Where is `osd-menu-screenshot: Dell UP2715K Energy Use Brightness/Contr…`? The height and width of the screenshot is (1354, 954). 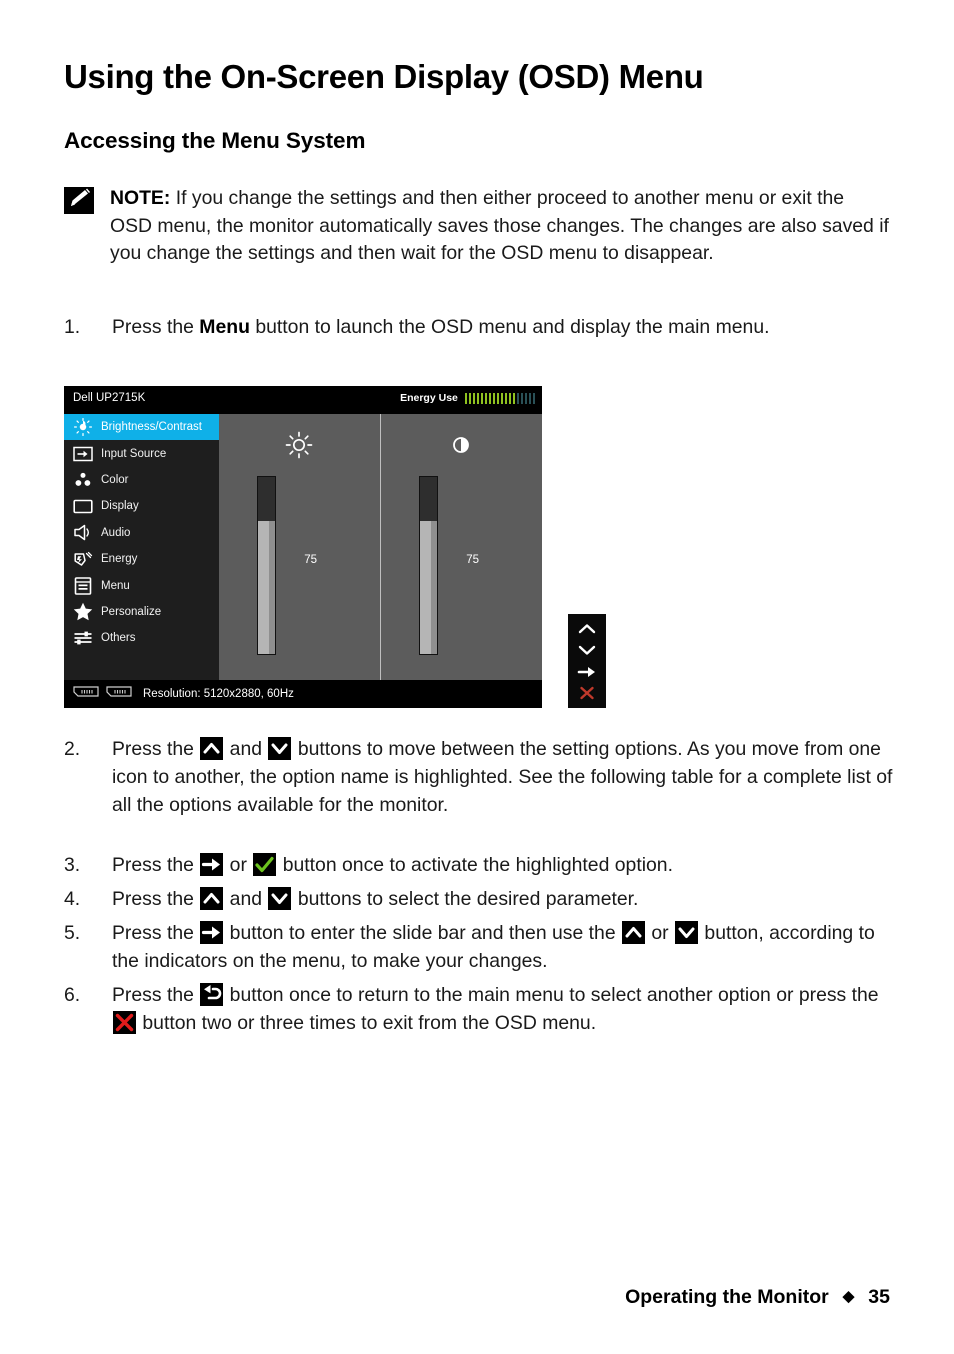
osd-menu-screenshot: Dell UP2715K Energy Use Brightness/Contr… is located at coordinates (335, 547).